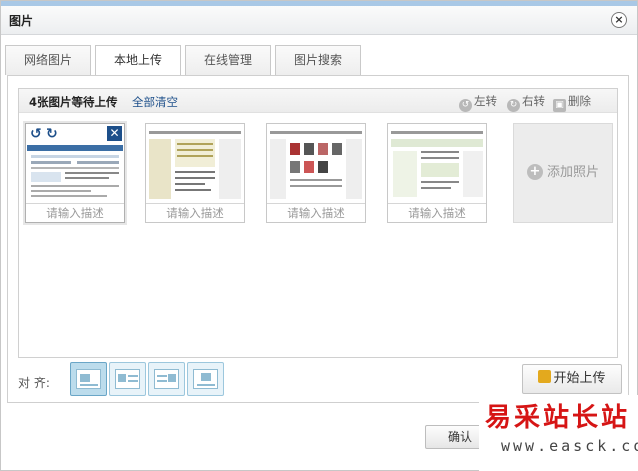 This screenshot has height=471, width=638. What do you see at coordinates (155, 102) in the screenshot?
I see `clear-all-link: 全部清空` at bounding box center [155, 102].